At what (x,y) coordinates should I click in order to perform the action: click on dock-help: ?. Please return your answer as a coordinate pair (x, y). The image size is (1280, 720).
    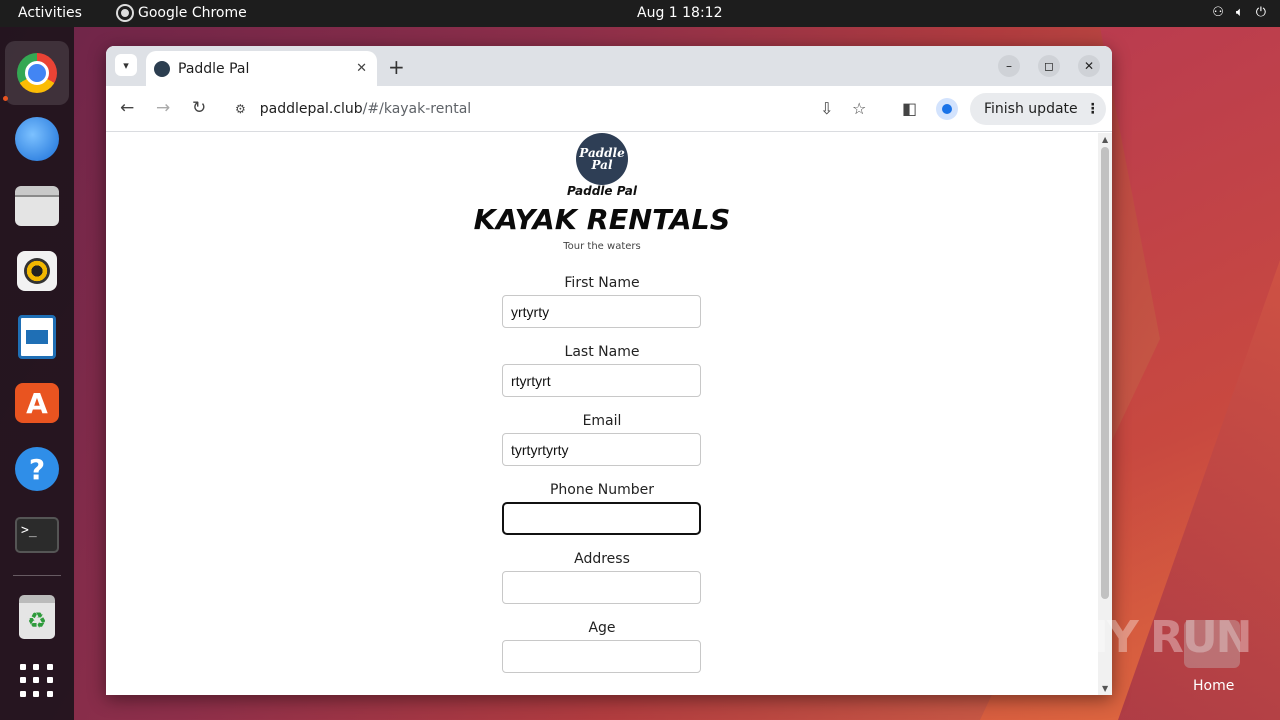
    Looking at the image, I should click on (37, 469).